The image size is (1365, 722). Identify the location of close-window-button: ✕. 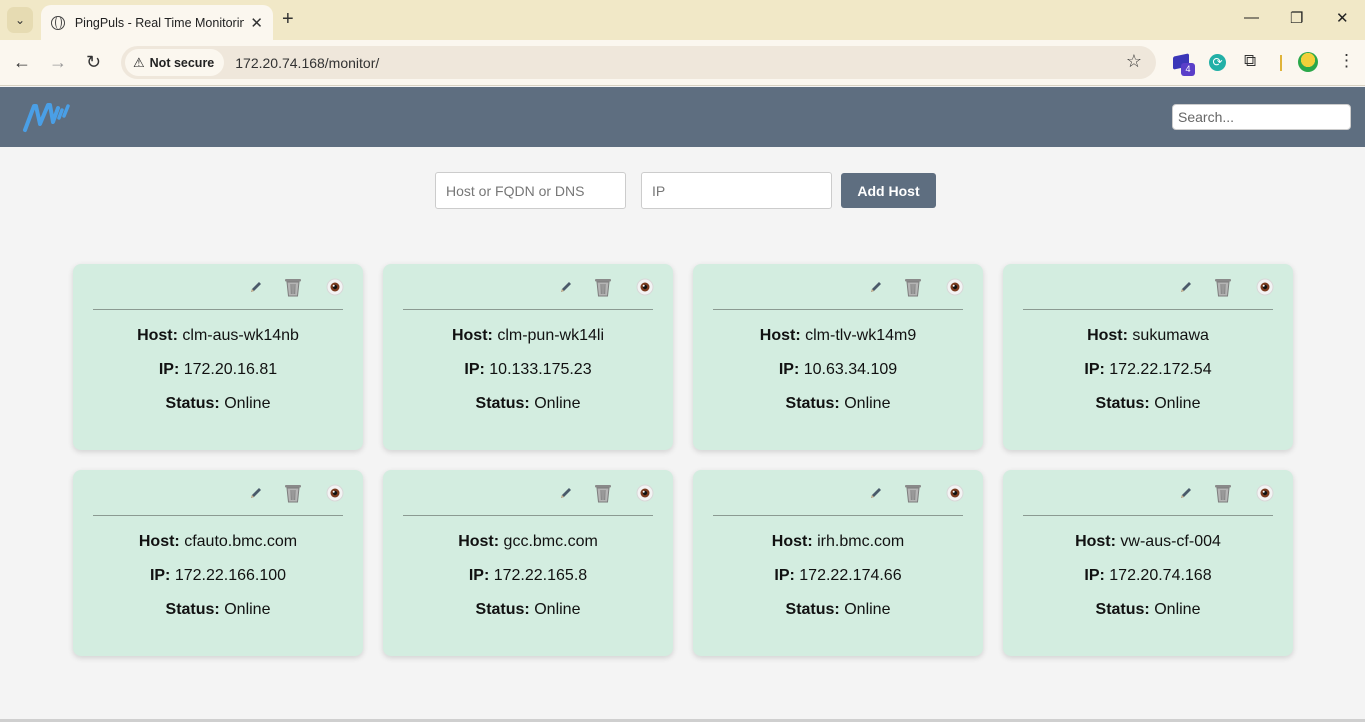
(1342, 18).